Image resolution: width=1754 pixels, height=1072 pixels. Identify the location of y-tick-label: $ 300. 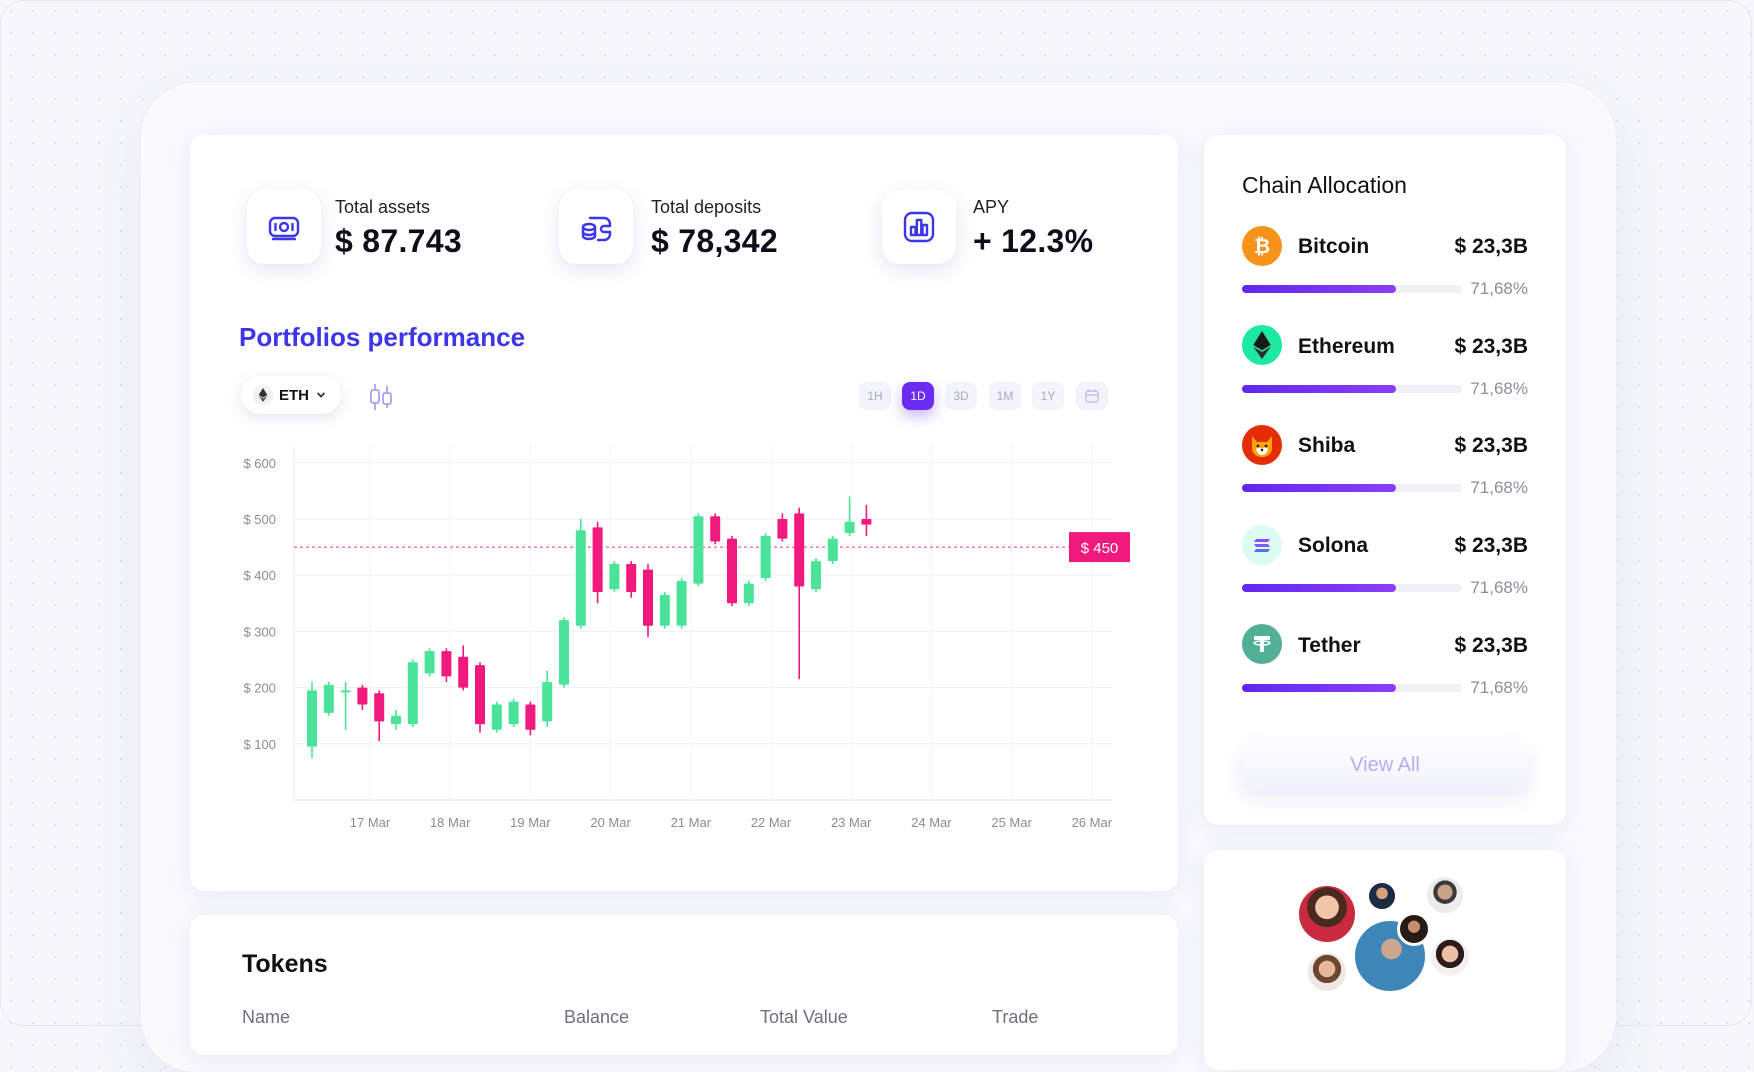
(259, 631).